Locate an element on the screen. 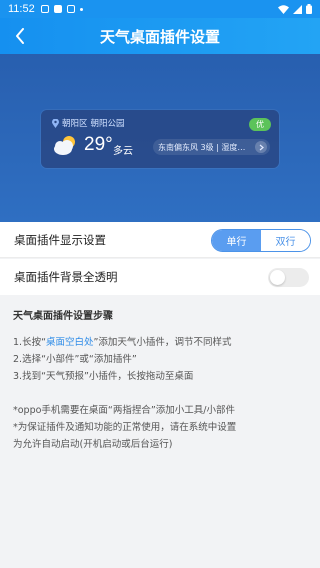 The width and height of the screenshot is (320, 568). highlight-text: 桌面空白处 is located at coordinates (70, 342).